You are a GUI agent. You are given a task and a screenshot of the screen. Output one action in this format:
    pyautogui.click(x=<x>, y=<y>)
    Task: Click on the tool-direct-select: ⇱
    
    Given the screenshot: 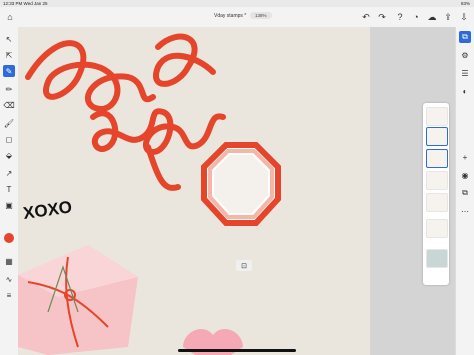 What is the action you would take?
    pyautogui.click(x=9, y=55)
    